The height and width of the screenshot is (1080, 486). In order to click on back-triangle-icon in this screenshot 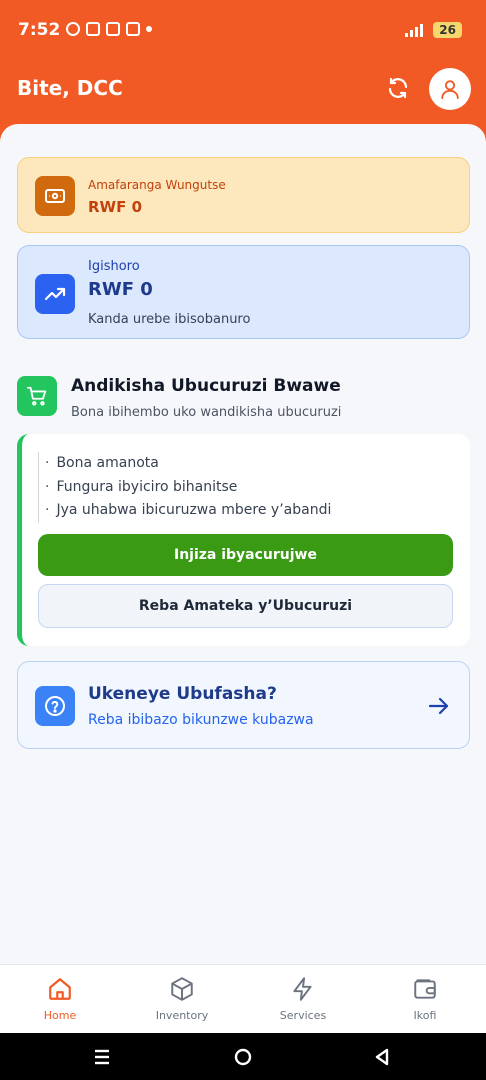, I will do `click(382, 1057)`.